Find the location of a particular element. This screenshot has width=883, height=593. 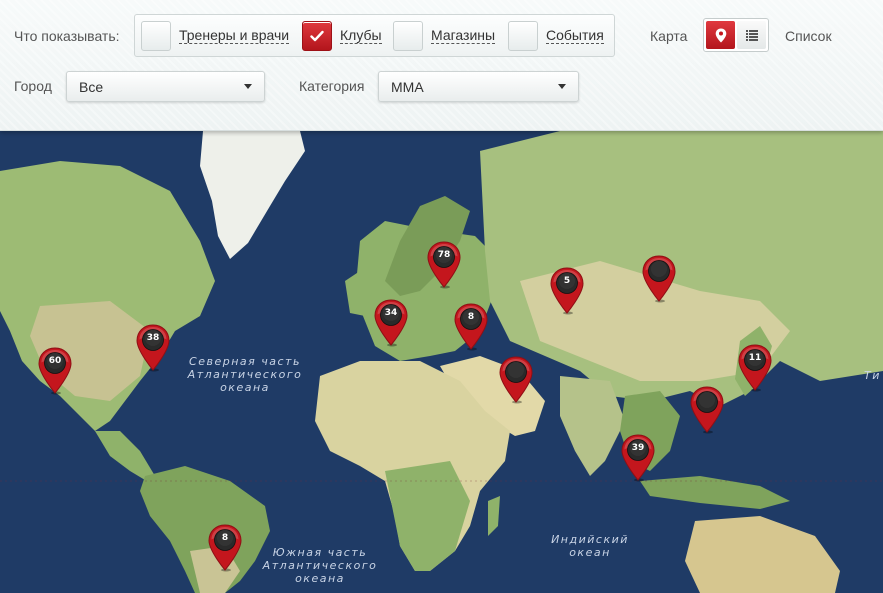

list-view-button is located at coordinates (751, 35).